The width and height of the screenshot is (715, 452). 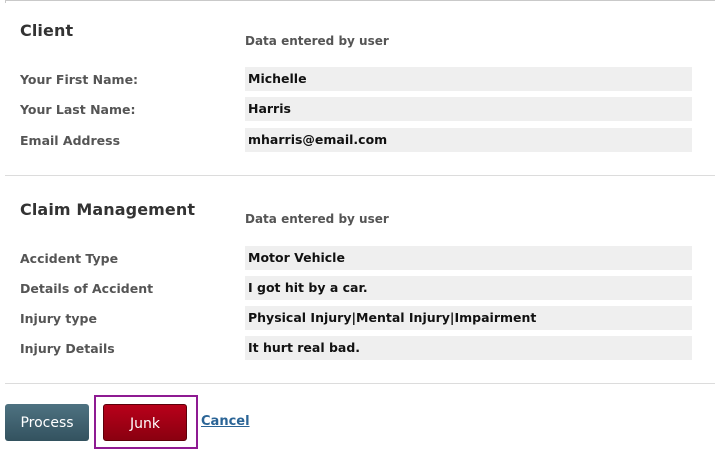 I want to click on accident-type-label: Accident Type, so click(x=69, y=258).